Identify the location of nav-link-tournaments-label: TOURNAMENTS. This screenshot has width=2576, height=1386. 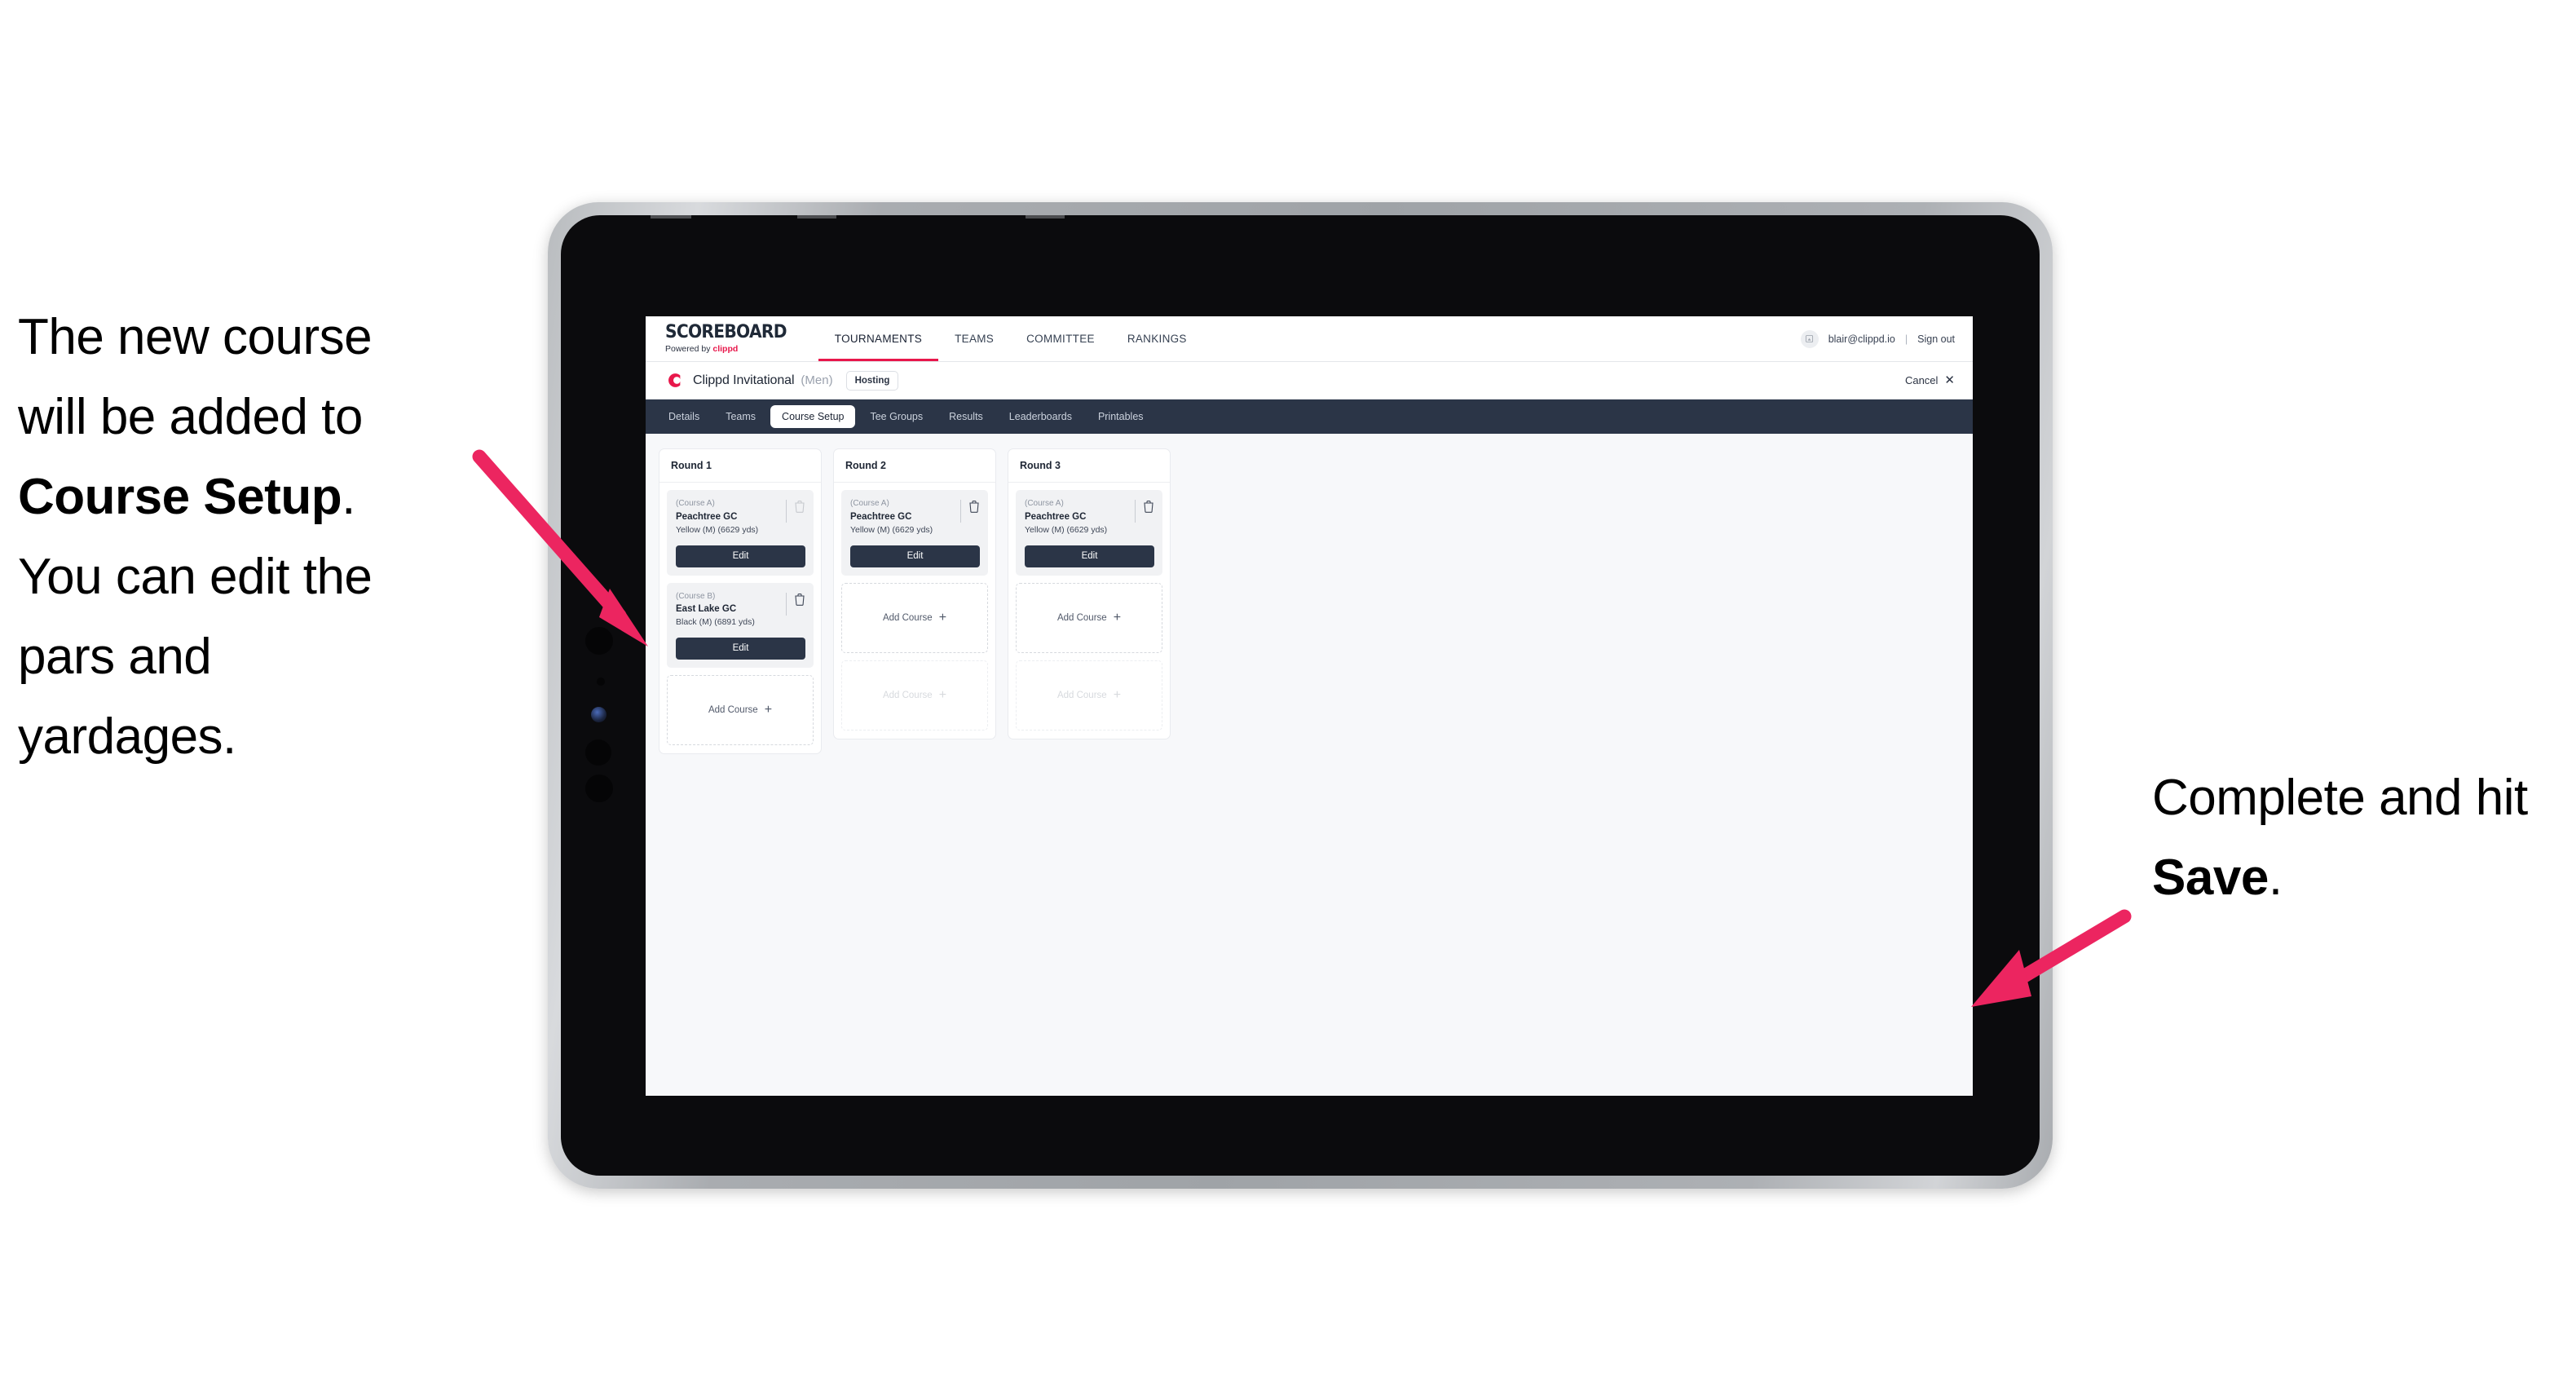
(878, 339).